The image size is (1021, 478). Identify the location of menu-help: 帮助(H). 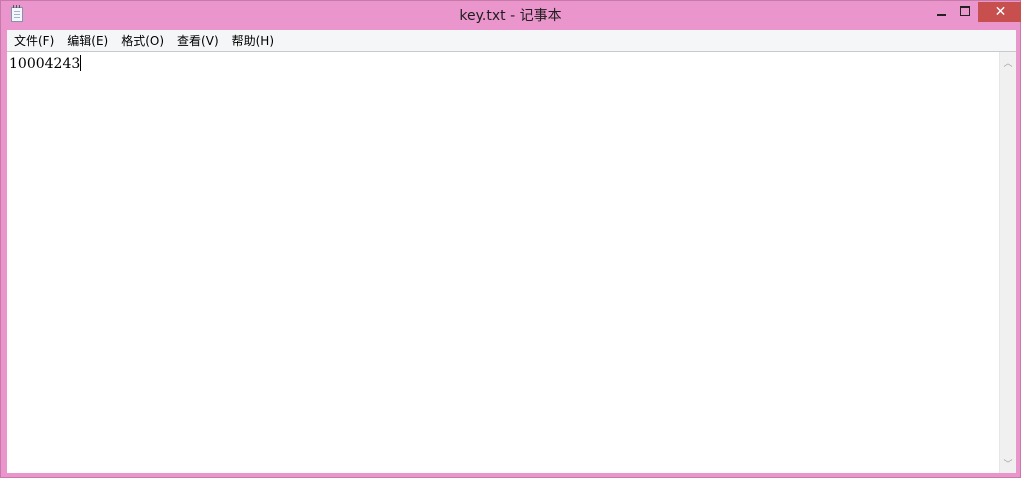
(252, 41).